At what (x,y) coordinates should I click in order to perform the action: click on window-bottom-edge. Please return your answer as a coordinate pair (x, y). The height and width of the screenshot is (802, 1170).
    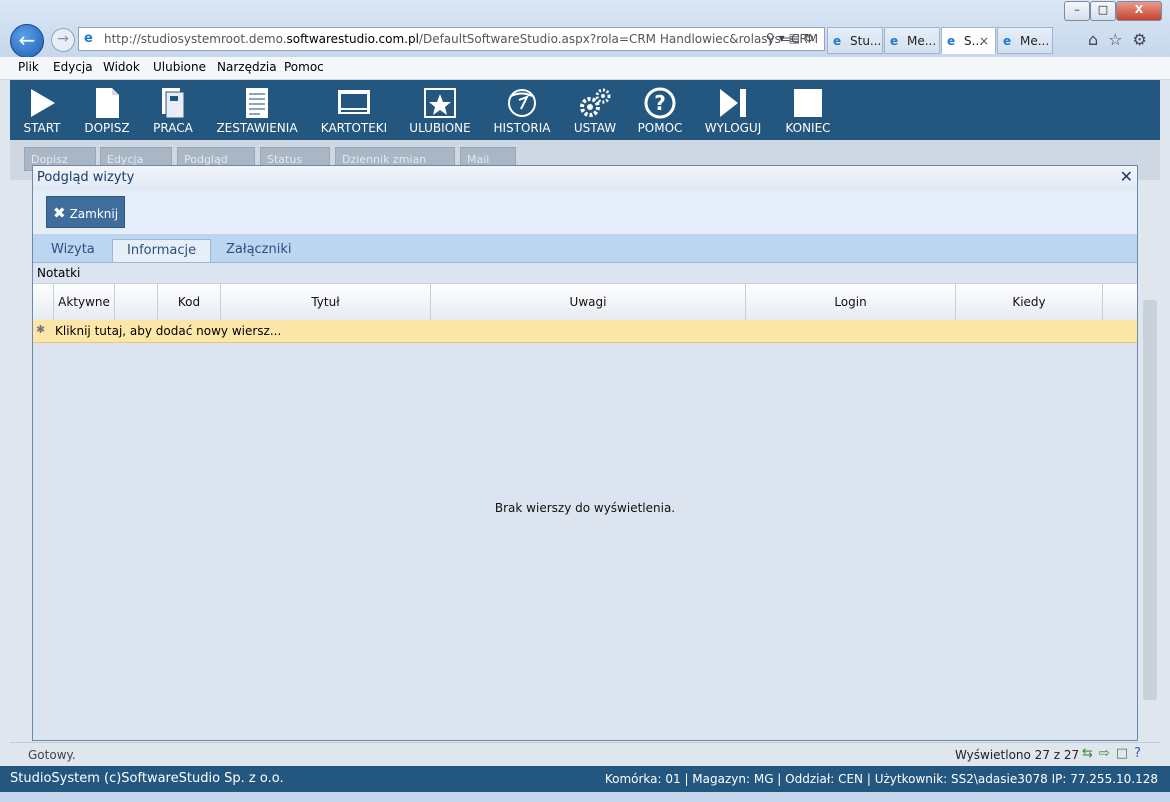
    Looking at the image, I should click on (585, 797).